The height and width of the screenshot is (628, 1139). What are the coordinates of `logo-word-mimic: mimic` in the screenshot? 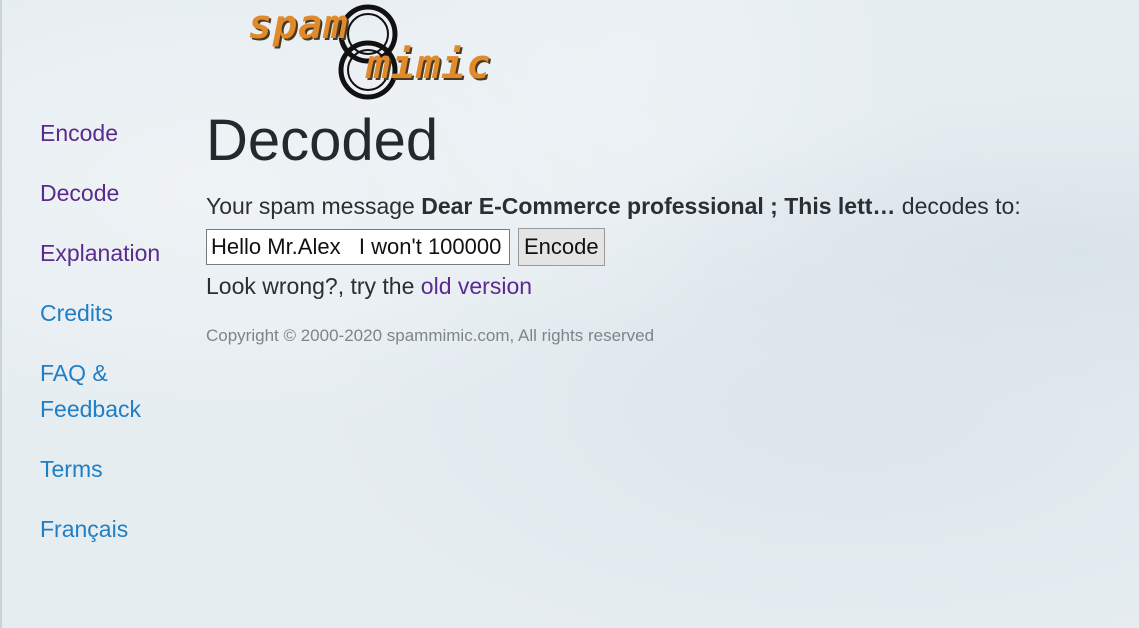 It's located at (429, 65).